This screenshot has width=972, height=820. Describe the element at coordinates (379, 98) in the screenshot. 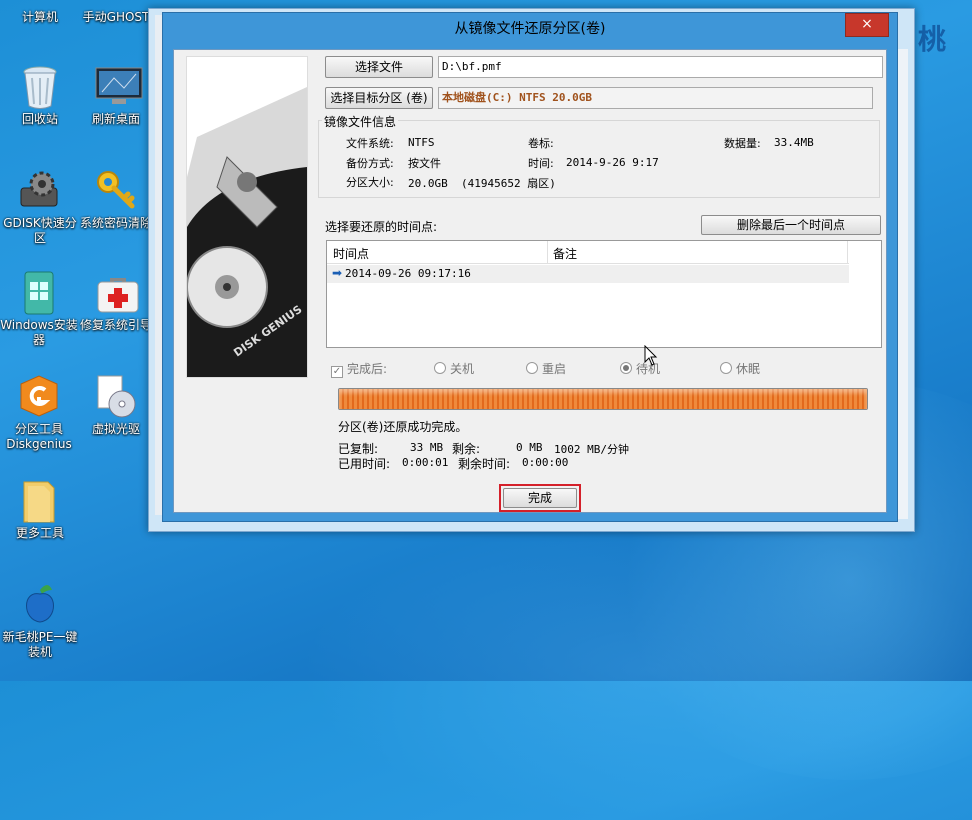

I see `select-target-button: 选择目标分区 (卷)` at that location.